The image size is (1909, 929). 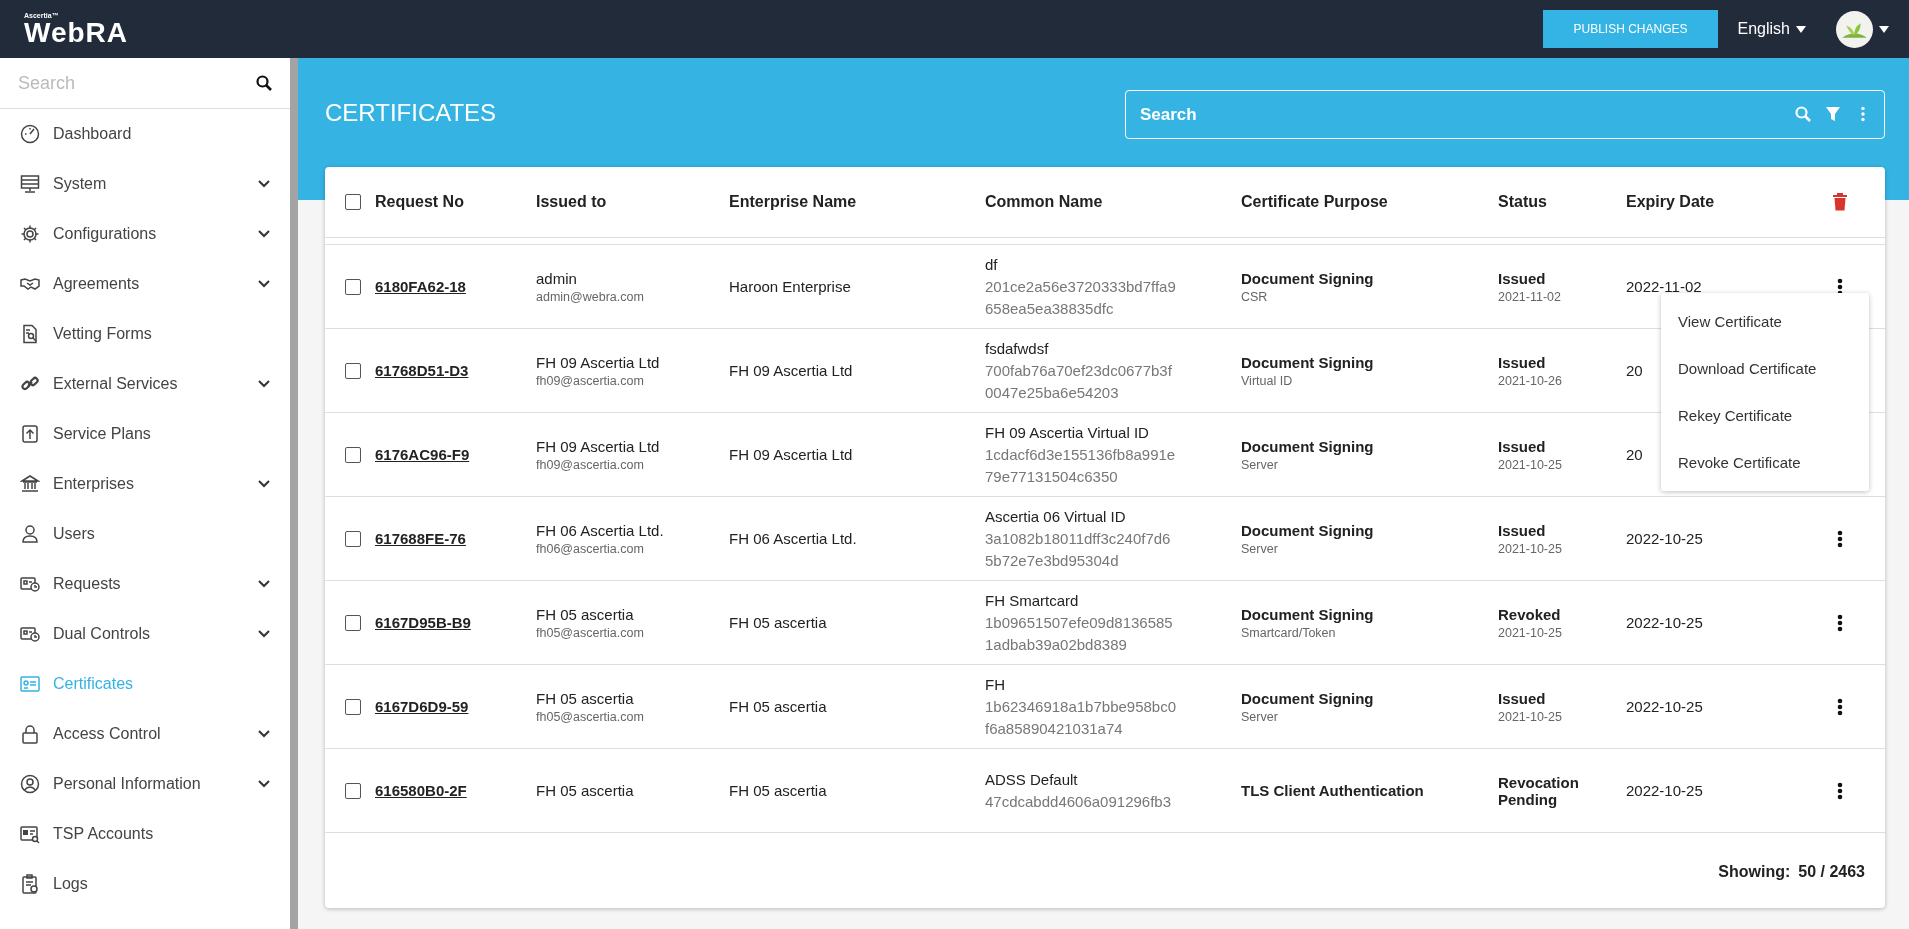 I want to click on sidebar-item: TSP Accounts, so click(x=145, y=834).